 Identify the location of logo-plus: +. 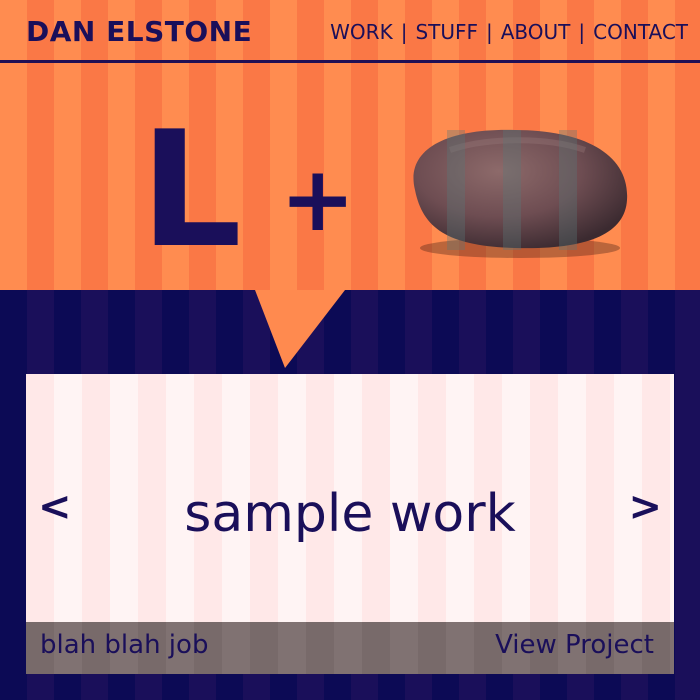
(318, 199).